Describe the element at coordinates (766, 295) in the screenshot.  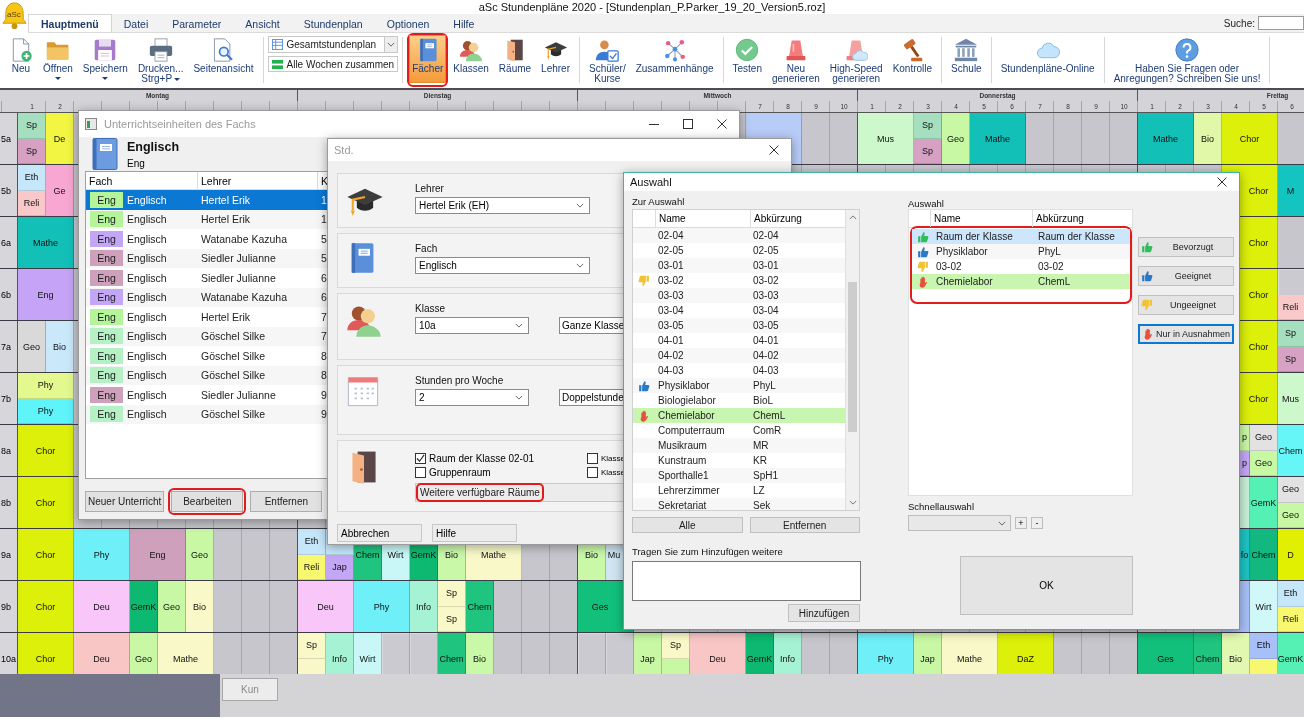
I see `room-abbreviation: 03-03` at that location.